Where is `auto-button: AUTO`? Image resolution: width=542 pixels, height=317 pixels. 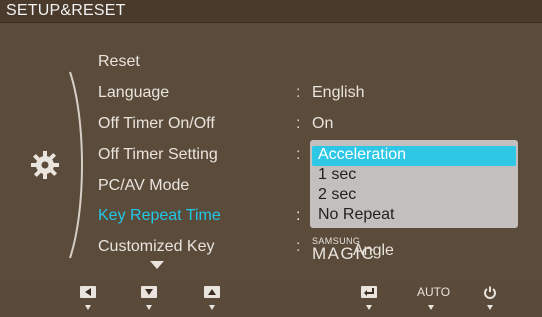 auto-button: AUTO is located at coordinates (433, 292).